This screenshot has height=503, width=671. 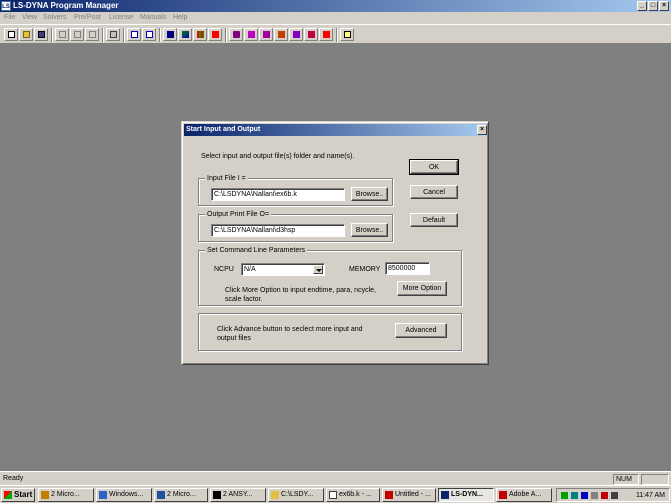 I want to click on menu-help: Help, so click(x=180, y=17).